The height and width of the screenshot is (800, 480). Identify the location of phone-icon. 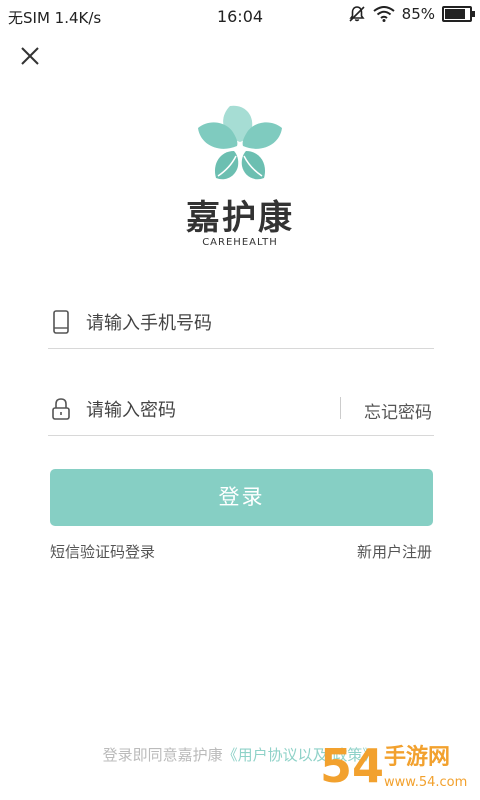
(61, 322).